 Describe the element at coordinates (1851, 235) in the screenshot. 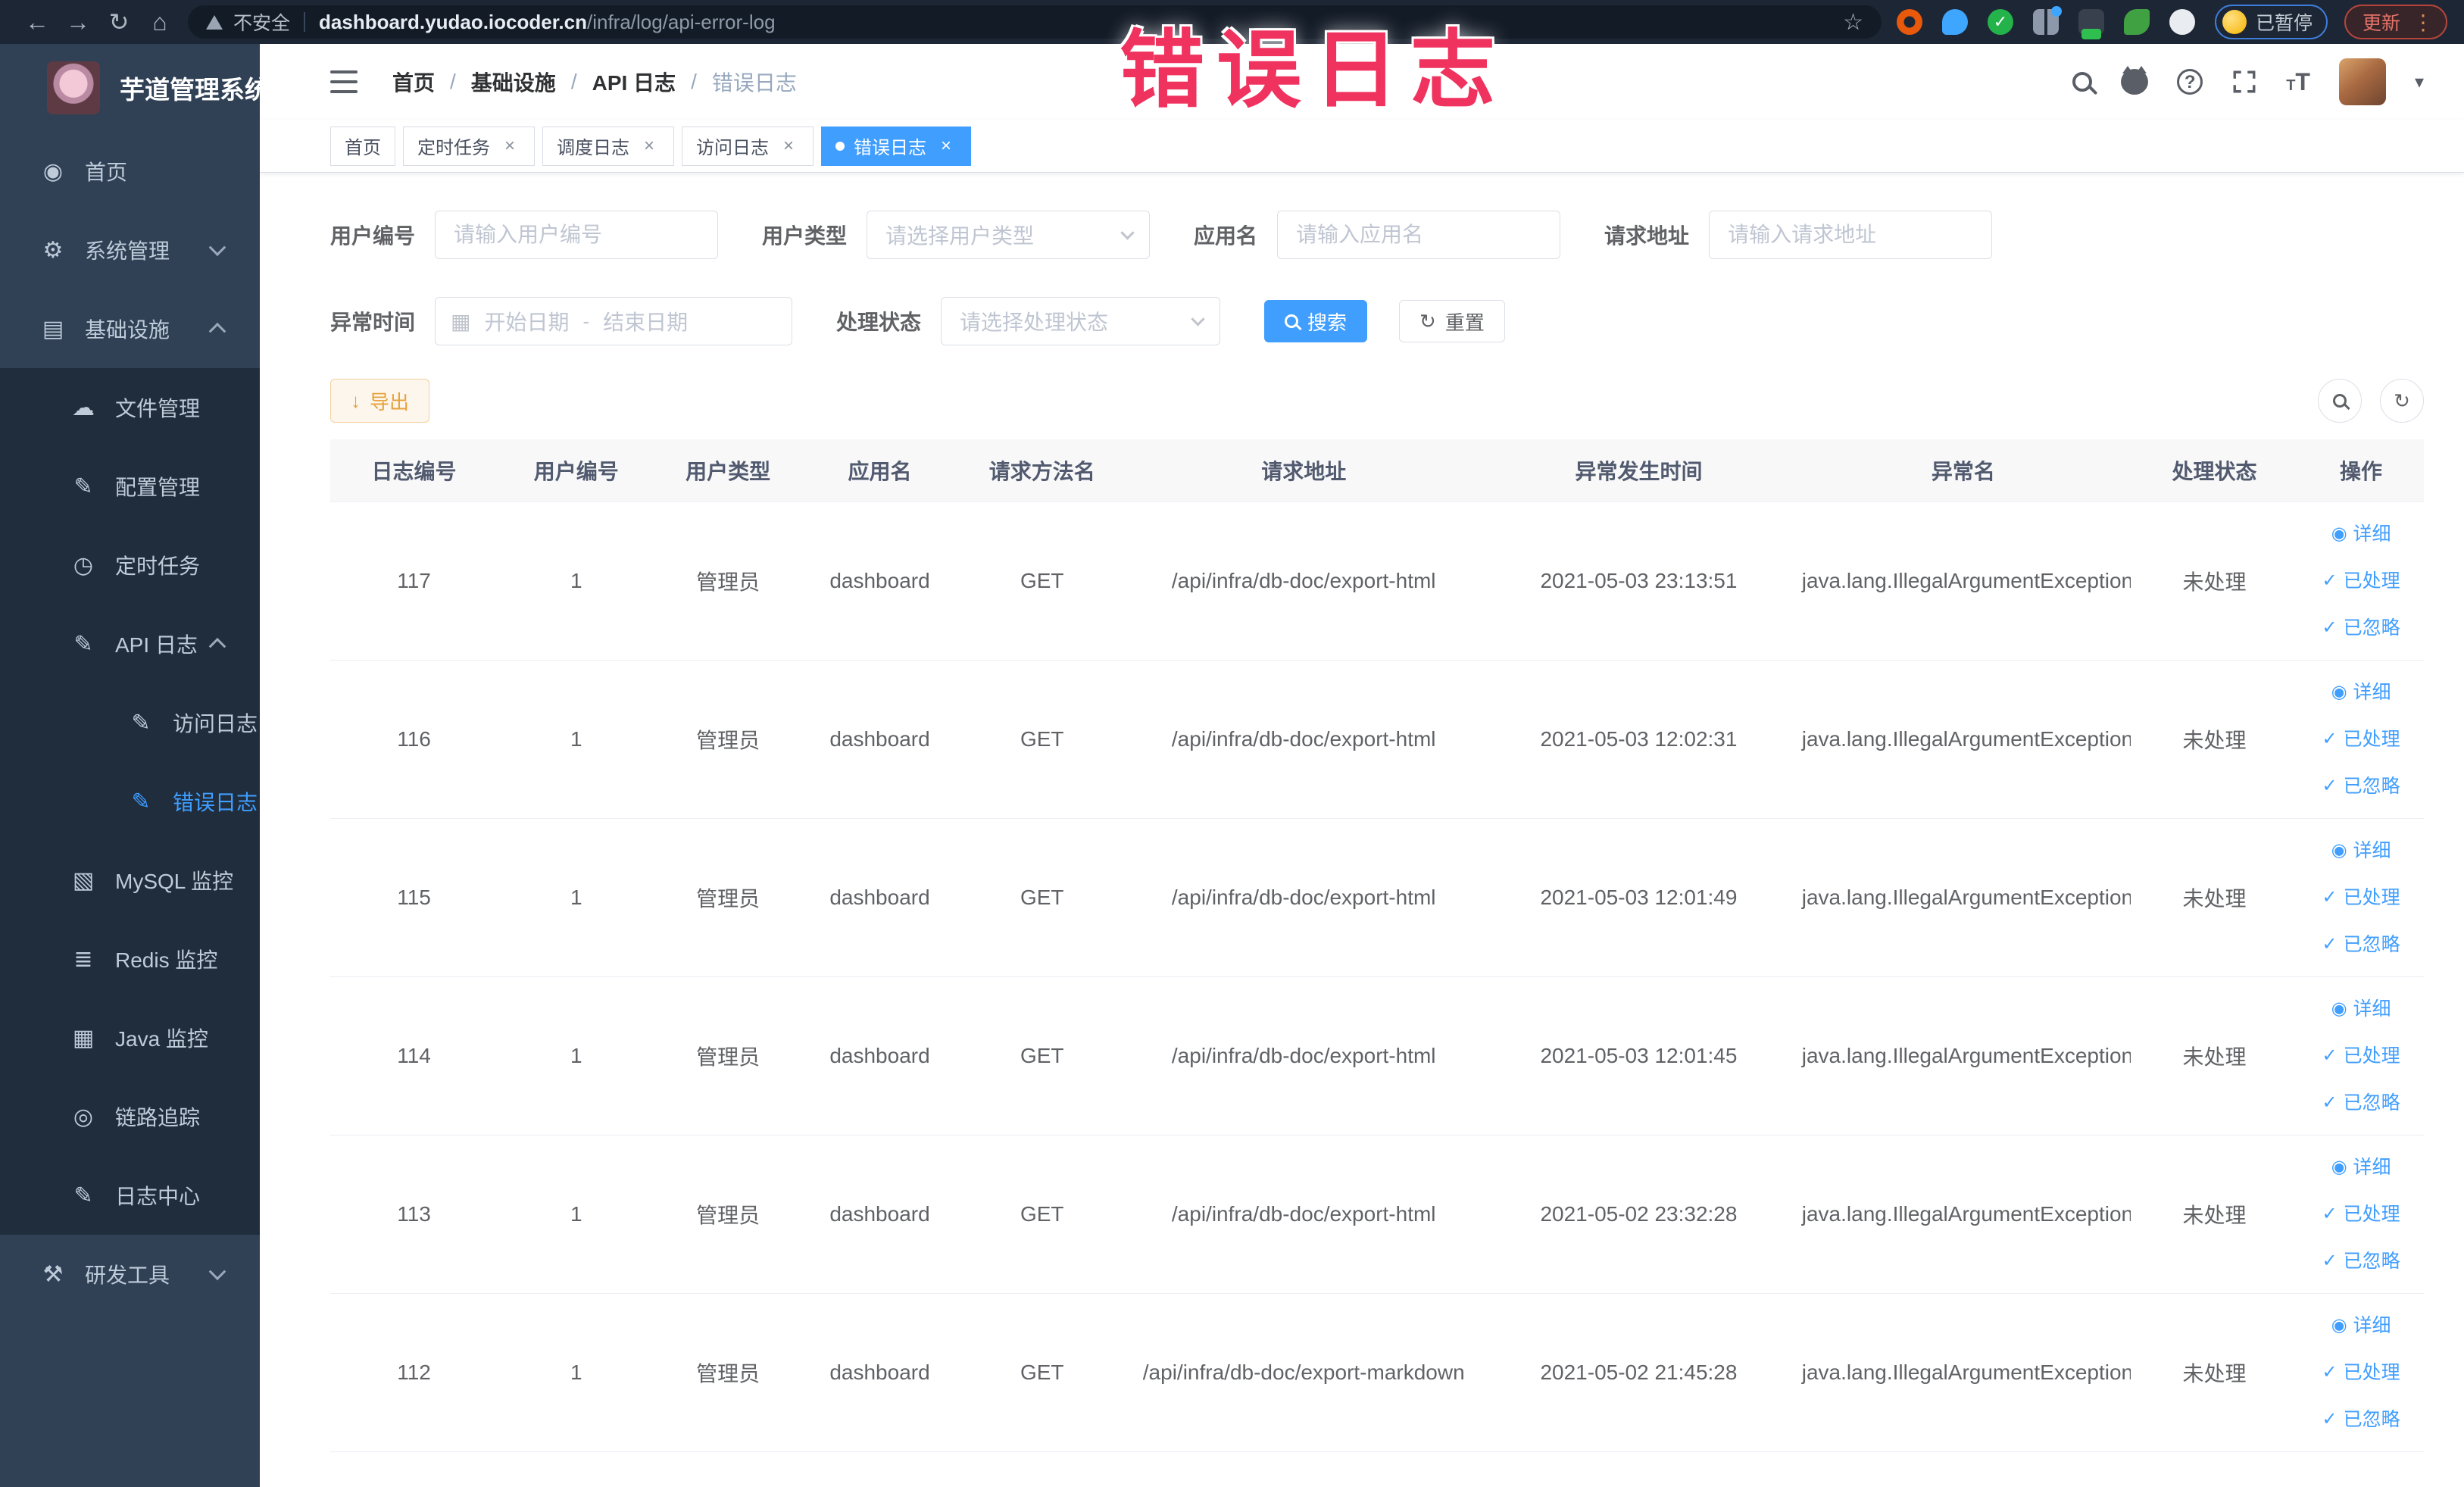

I see `request-url-input` at that location.